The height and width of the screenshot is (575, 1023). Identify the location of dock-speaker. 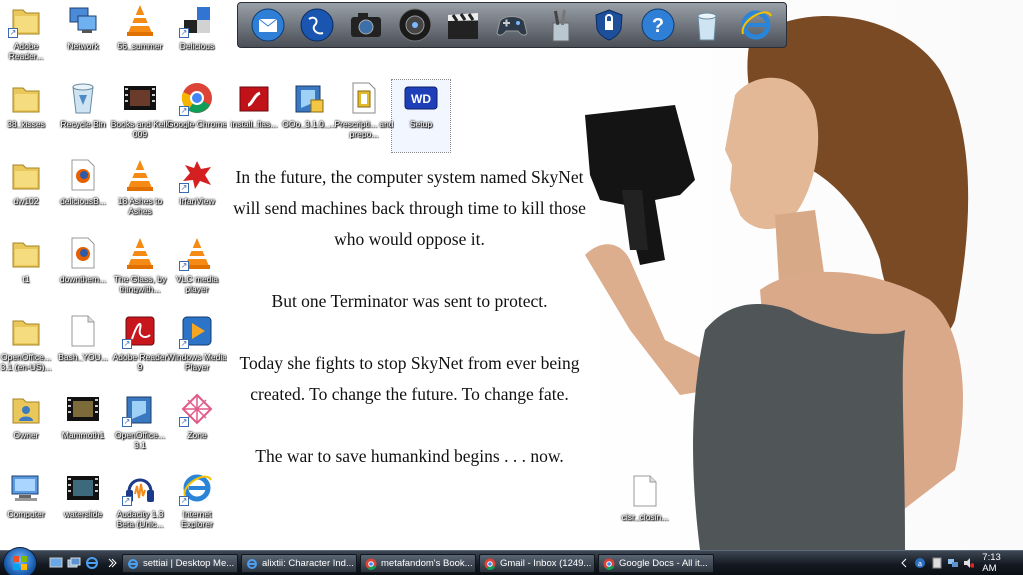
(415, 25).